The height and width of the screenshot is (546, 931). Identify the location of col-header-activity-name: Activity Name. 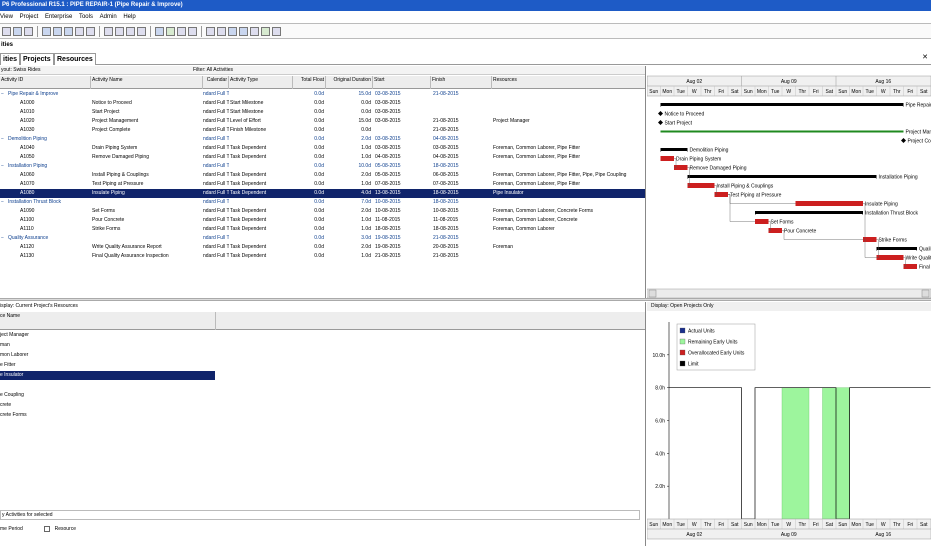
(147, 82).